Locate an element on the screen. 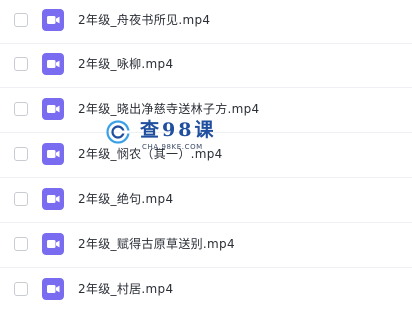 The height and width of the screenshot is (313, 412). file-name: 2年级_绝句.mp4 is located at coordinates (126, 199).